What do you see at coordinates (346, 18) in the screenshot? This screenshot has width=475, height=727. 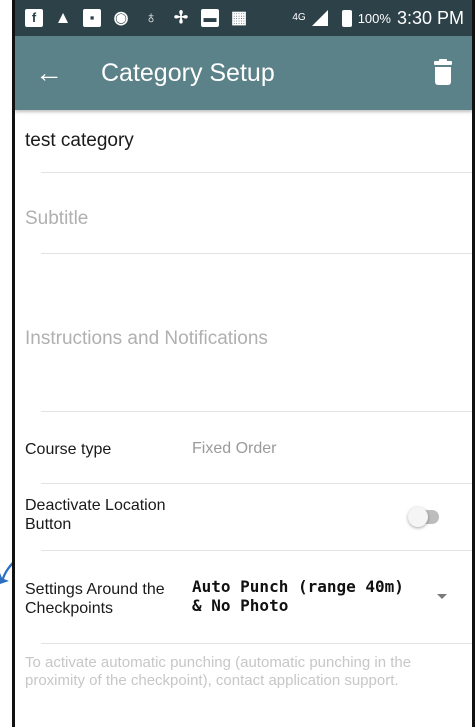 I see `battery-icon` at bounding box center [346, 18].